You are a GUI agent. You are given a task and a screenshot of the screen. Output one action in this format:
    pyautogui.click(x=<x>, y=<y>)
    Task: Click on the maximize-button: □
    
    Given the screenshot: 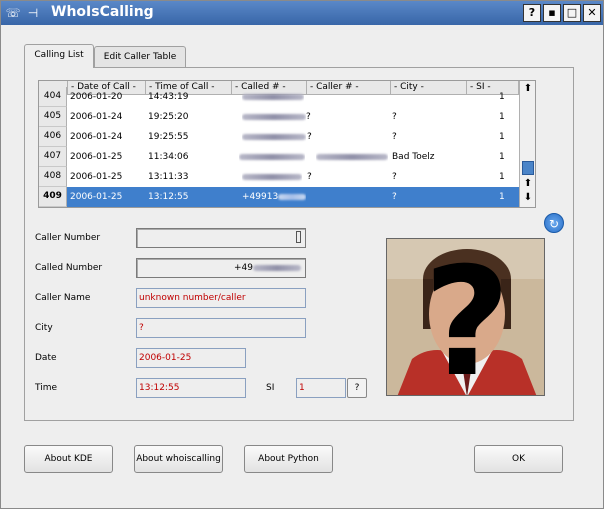 What is the action you would take?
    pyautogui.click(x=572, y=13)
    